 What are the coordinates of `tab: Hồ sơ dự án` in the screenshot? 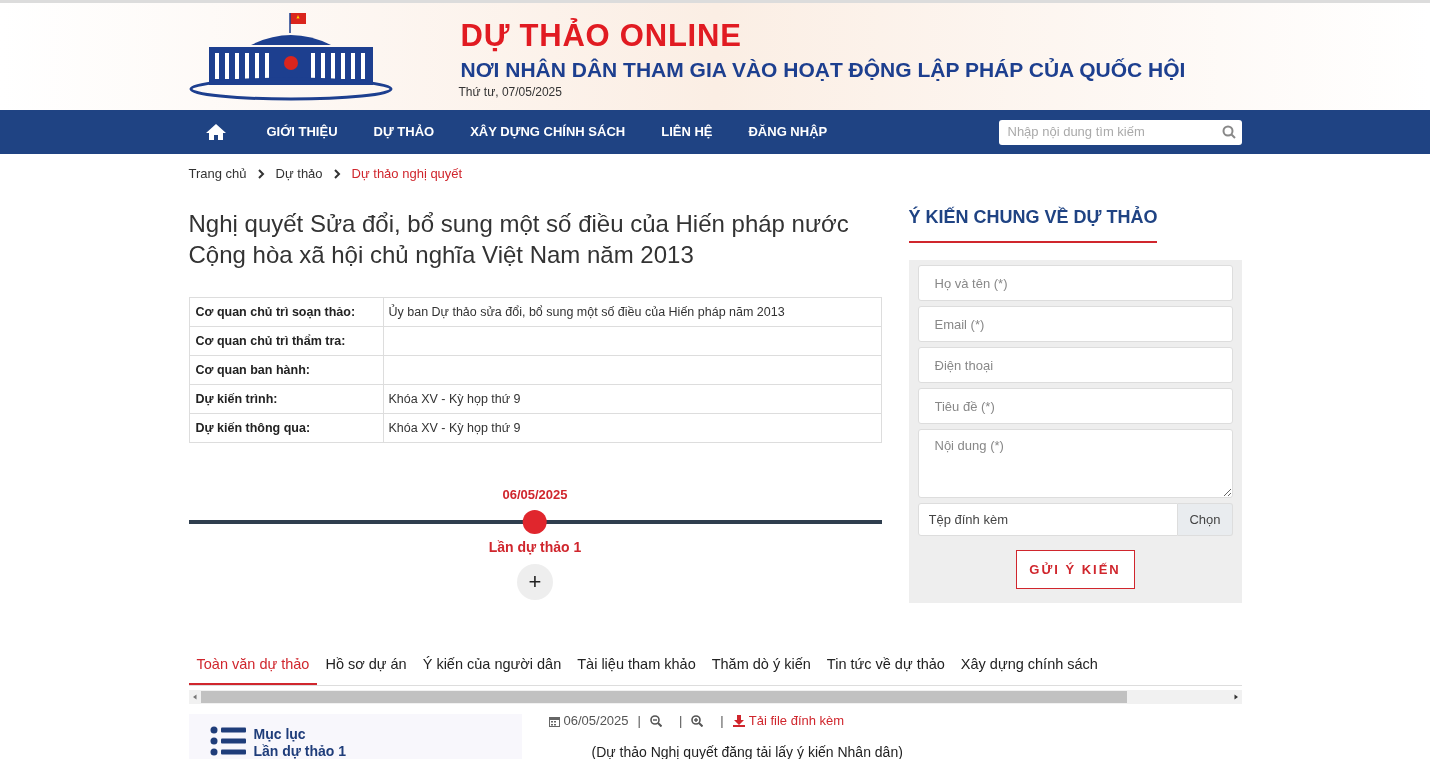 It's located at (366, 669).